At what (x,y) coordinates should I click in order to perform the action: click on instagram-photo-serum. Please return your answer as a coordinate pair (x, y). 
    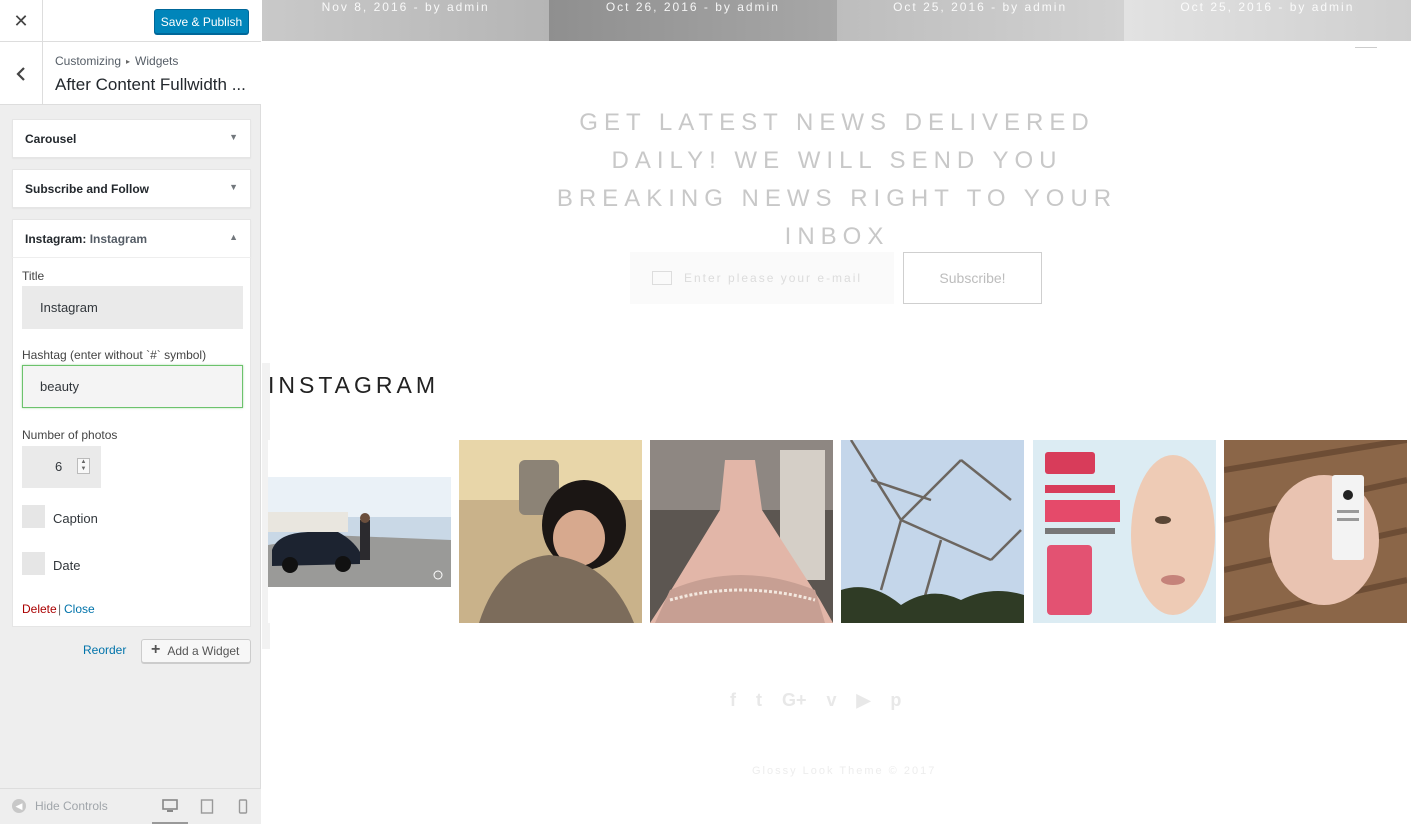
    Looking at the image, I should click on (1315, 531).